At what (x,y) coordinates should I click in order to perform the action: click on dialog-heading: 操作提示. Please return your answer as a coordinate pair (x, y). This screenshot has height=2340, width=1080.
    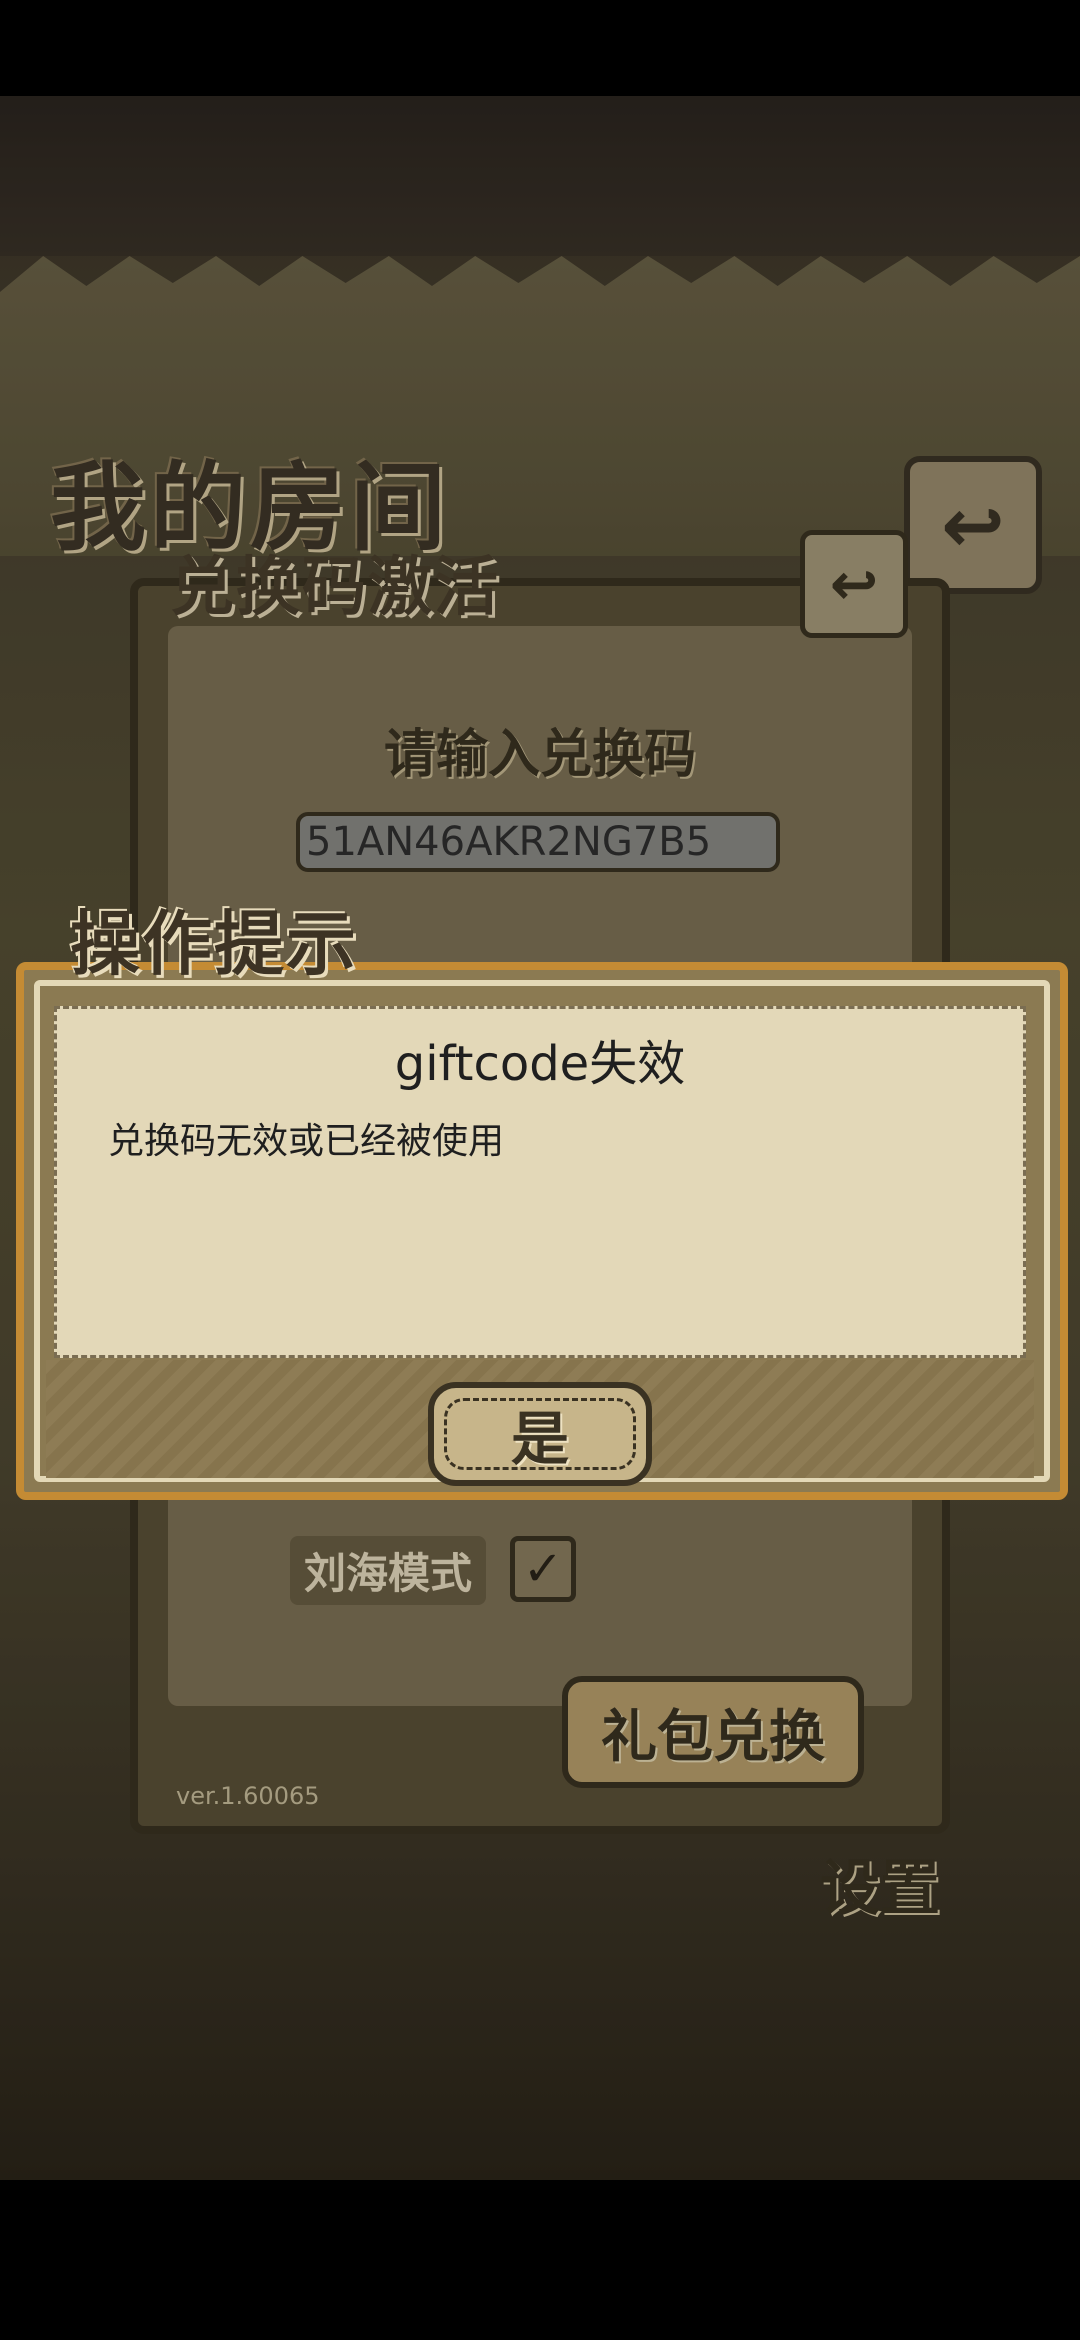
    Looking at the image, I should click on (214, 944).